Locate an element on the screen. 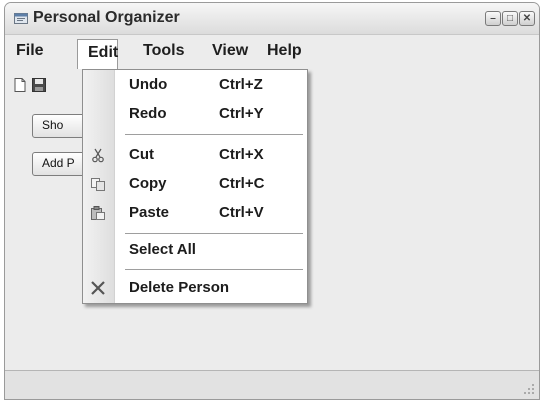 The height and width of the screenshot is (404, 543). menu-item-copy: Copy Ctrl+C is located at coordinates (195, 184).